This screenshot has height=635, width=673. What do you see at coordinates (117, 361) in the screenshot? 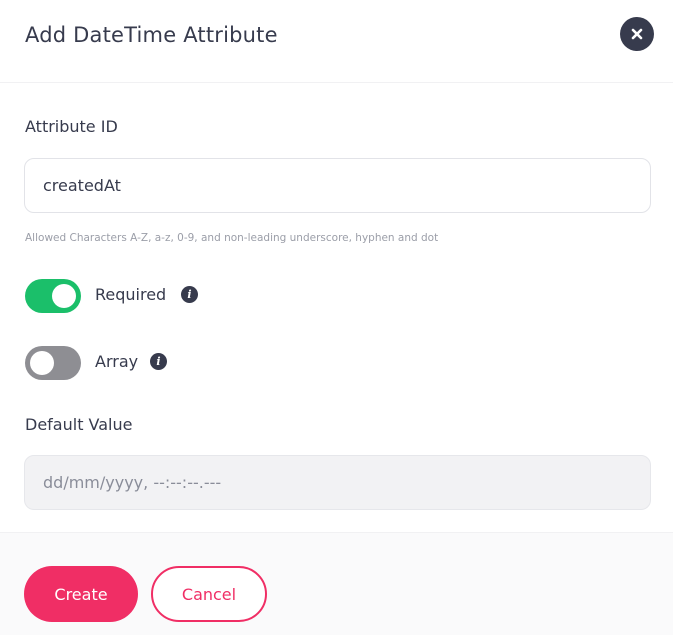
I see `array-label: Array` at bounding box center [117, 361].